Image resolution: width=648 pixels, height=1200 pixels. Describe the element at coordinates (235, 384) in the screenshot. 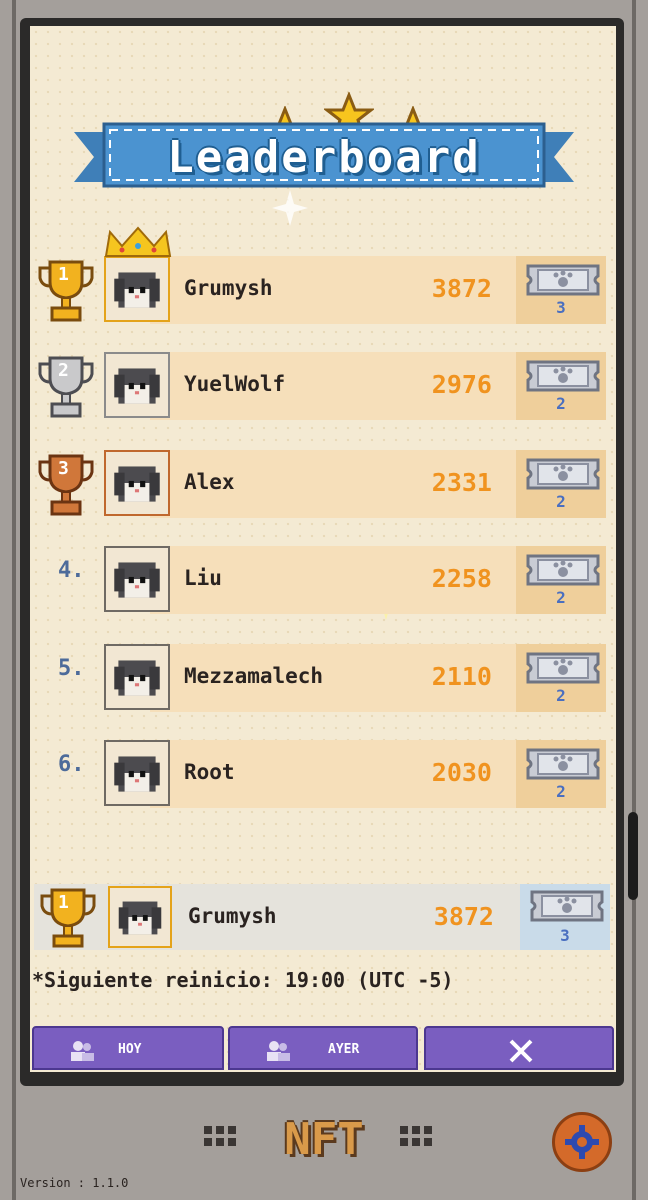

I see `player-name: YuelWolf` at that location.